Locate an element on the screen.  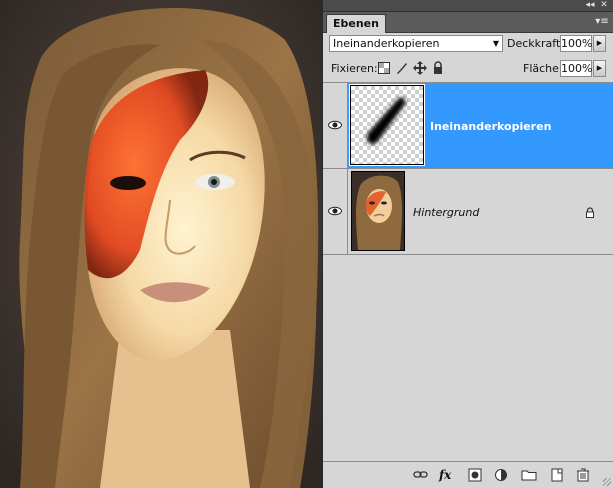
opacity-input: 100% is located at coordinates (576, 43).